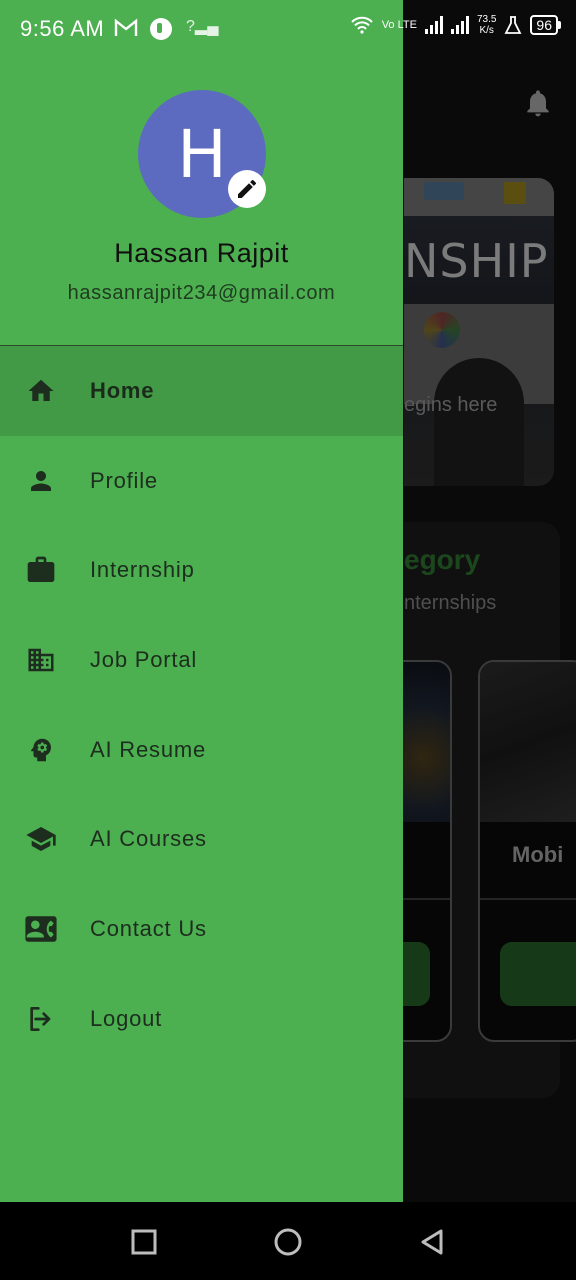 The width and height of the screenshot is (576, 1280). I want to click on home-icon, so click(41, 391).